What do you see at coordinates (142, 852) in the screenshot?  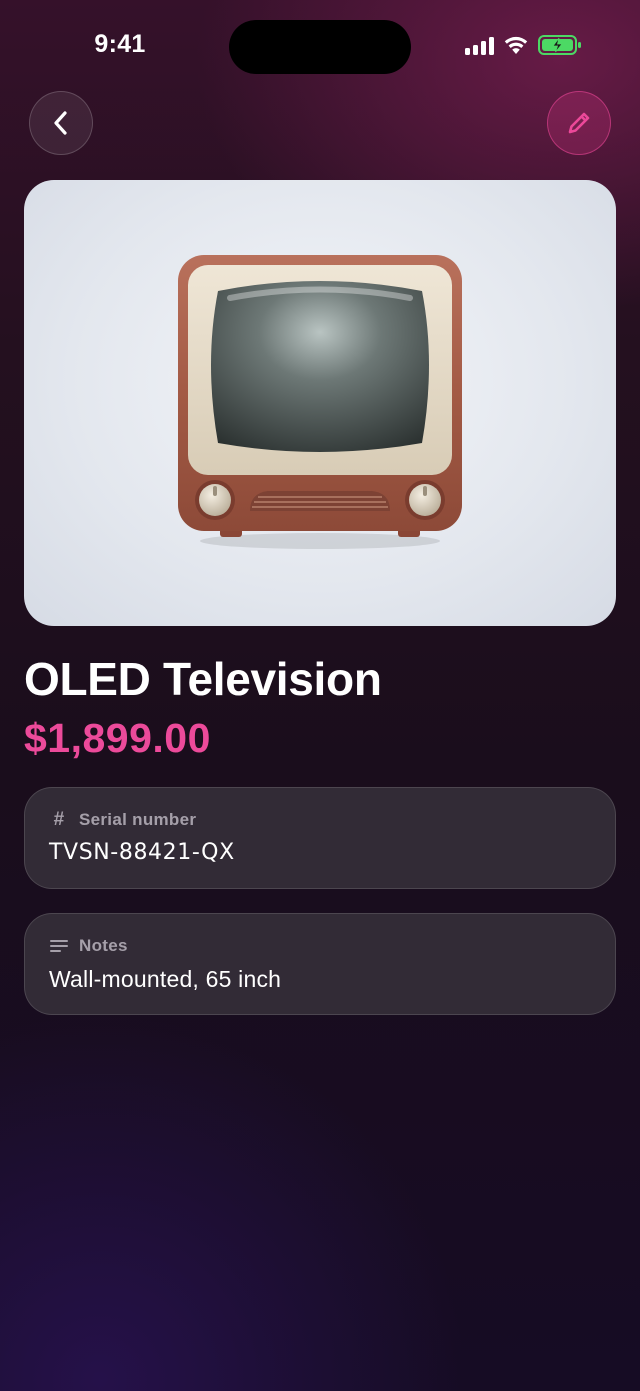 I see `serial-number-value: TVSN-88421-QX` at bounding box center [142, 852].